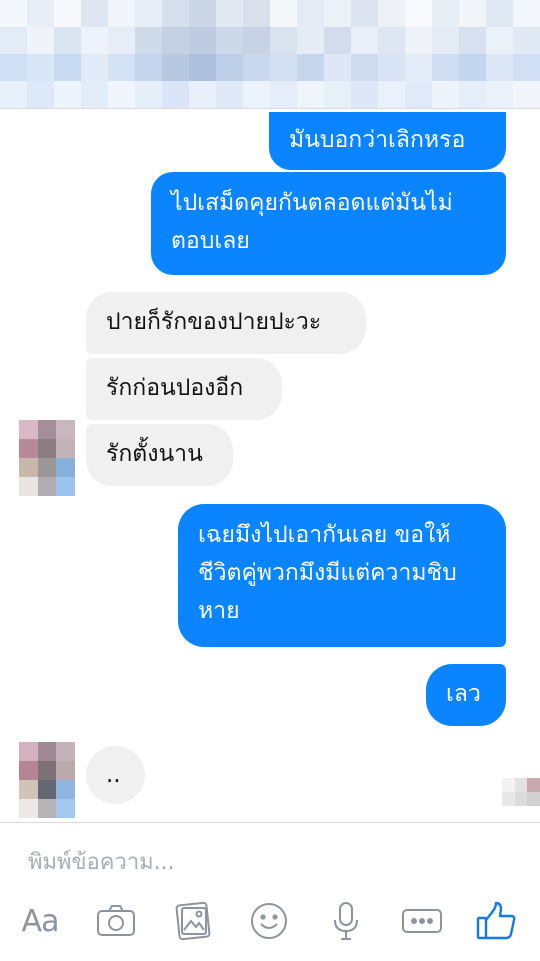  What do you see at coordinates (210, 241) in the screenshot?
I see `message-text-line: ตอบเลย` at bounding box center [210, 241].